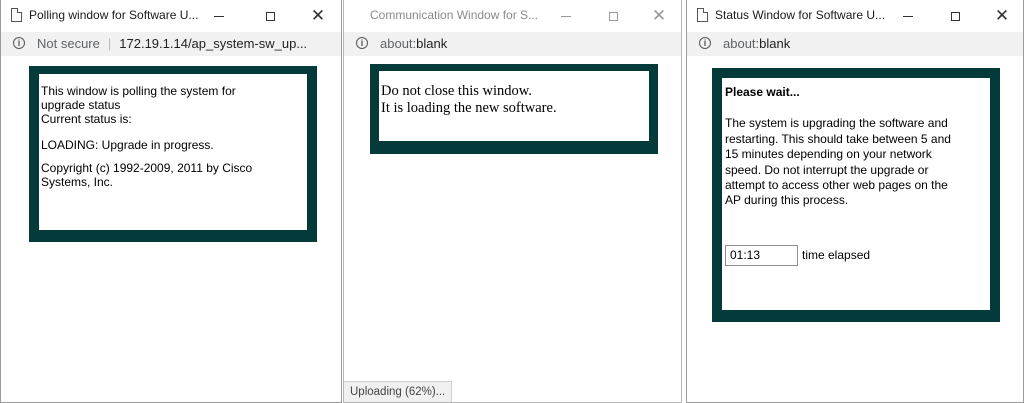 This screenshot has width=1024, height=403. I want to click on title-bar: Status Window for Software U... ✕, so click(855, 16).